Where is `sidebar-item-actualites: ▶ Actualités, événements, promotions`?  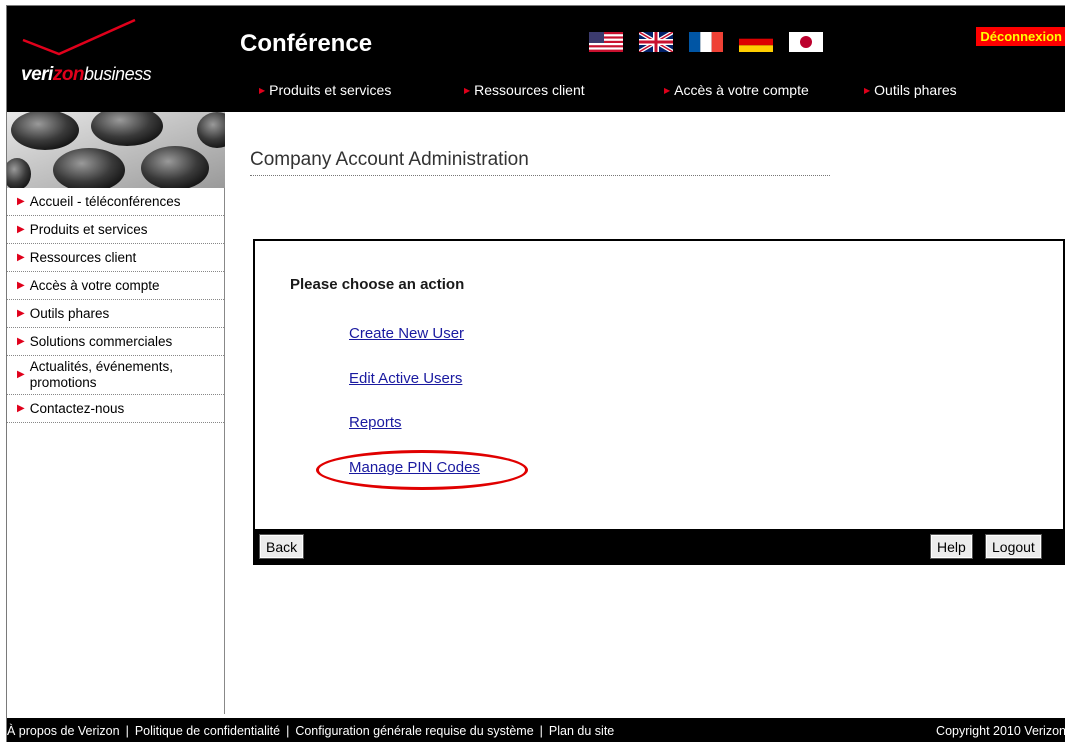 sidebar-item-actualites: ▶ Actualités, événements, promotions is located at coordinates (115, 375).